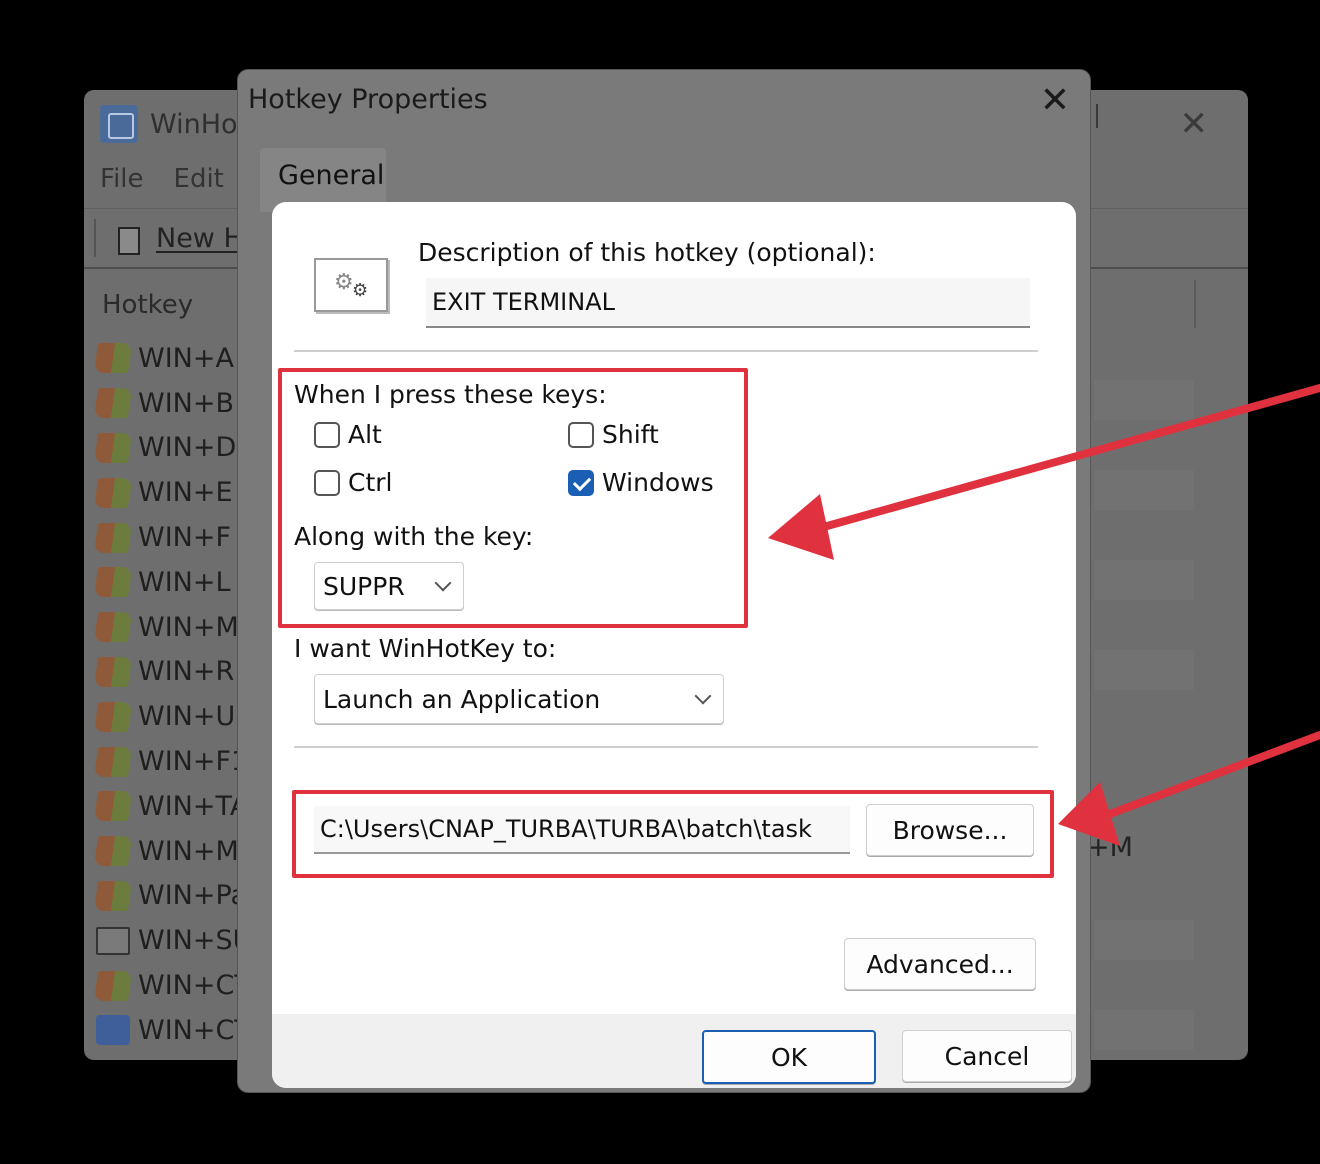  What do you see at coordinates (1044, 472) in the screenshot?
I see `arrow-to-keys` at bounding box center [1044, 472].